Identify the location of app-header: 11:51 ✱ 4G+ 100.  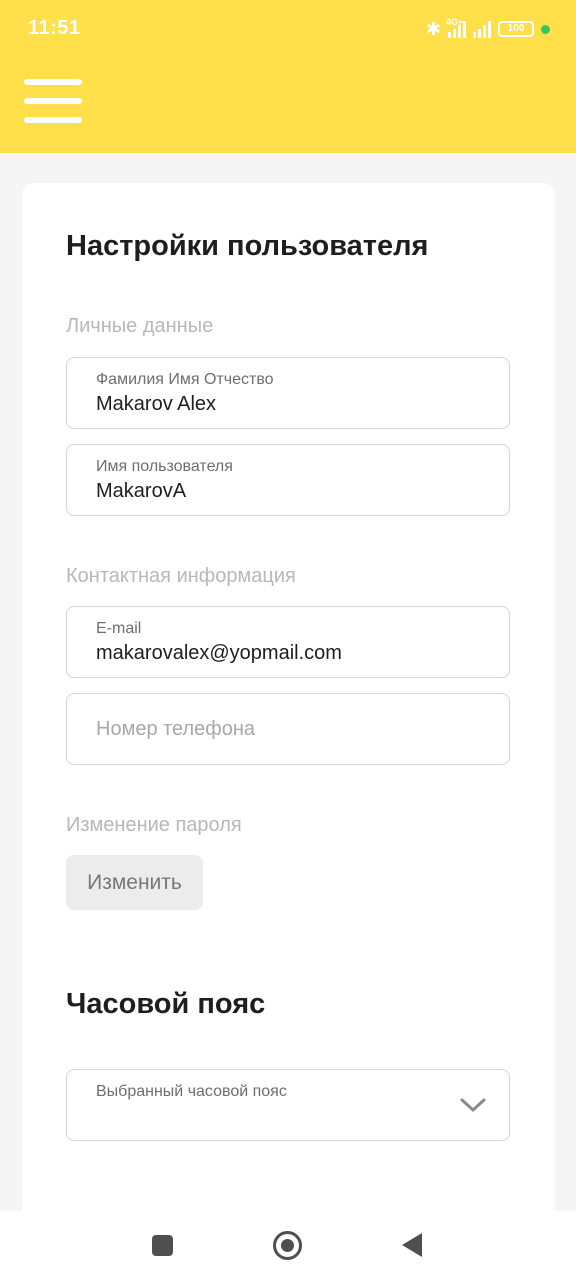
(288, 76).